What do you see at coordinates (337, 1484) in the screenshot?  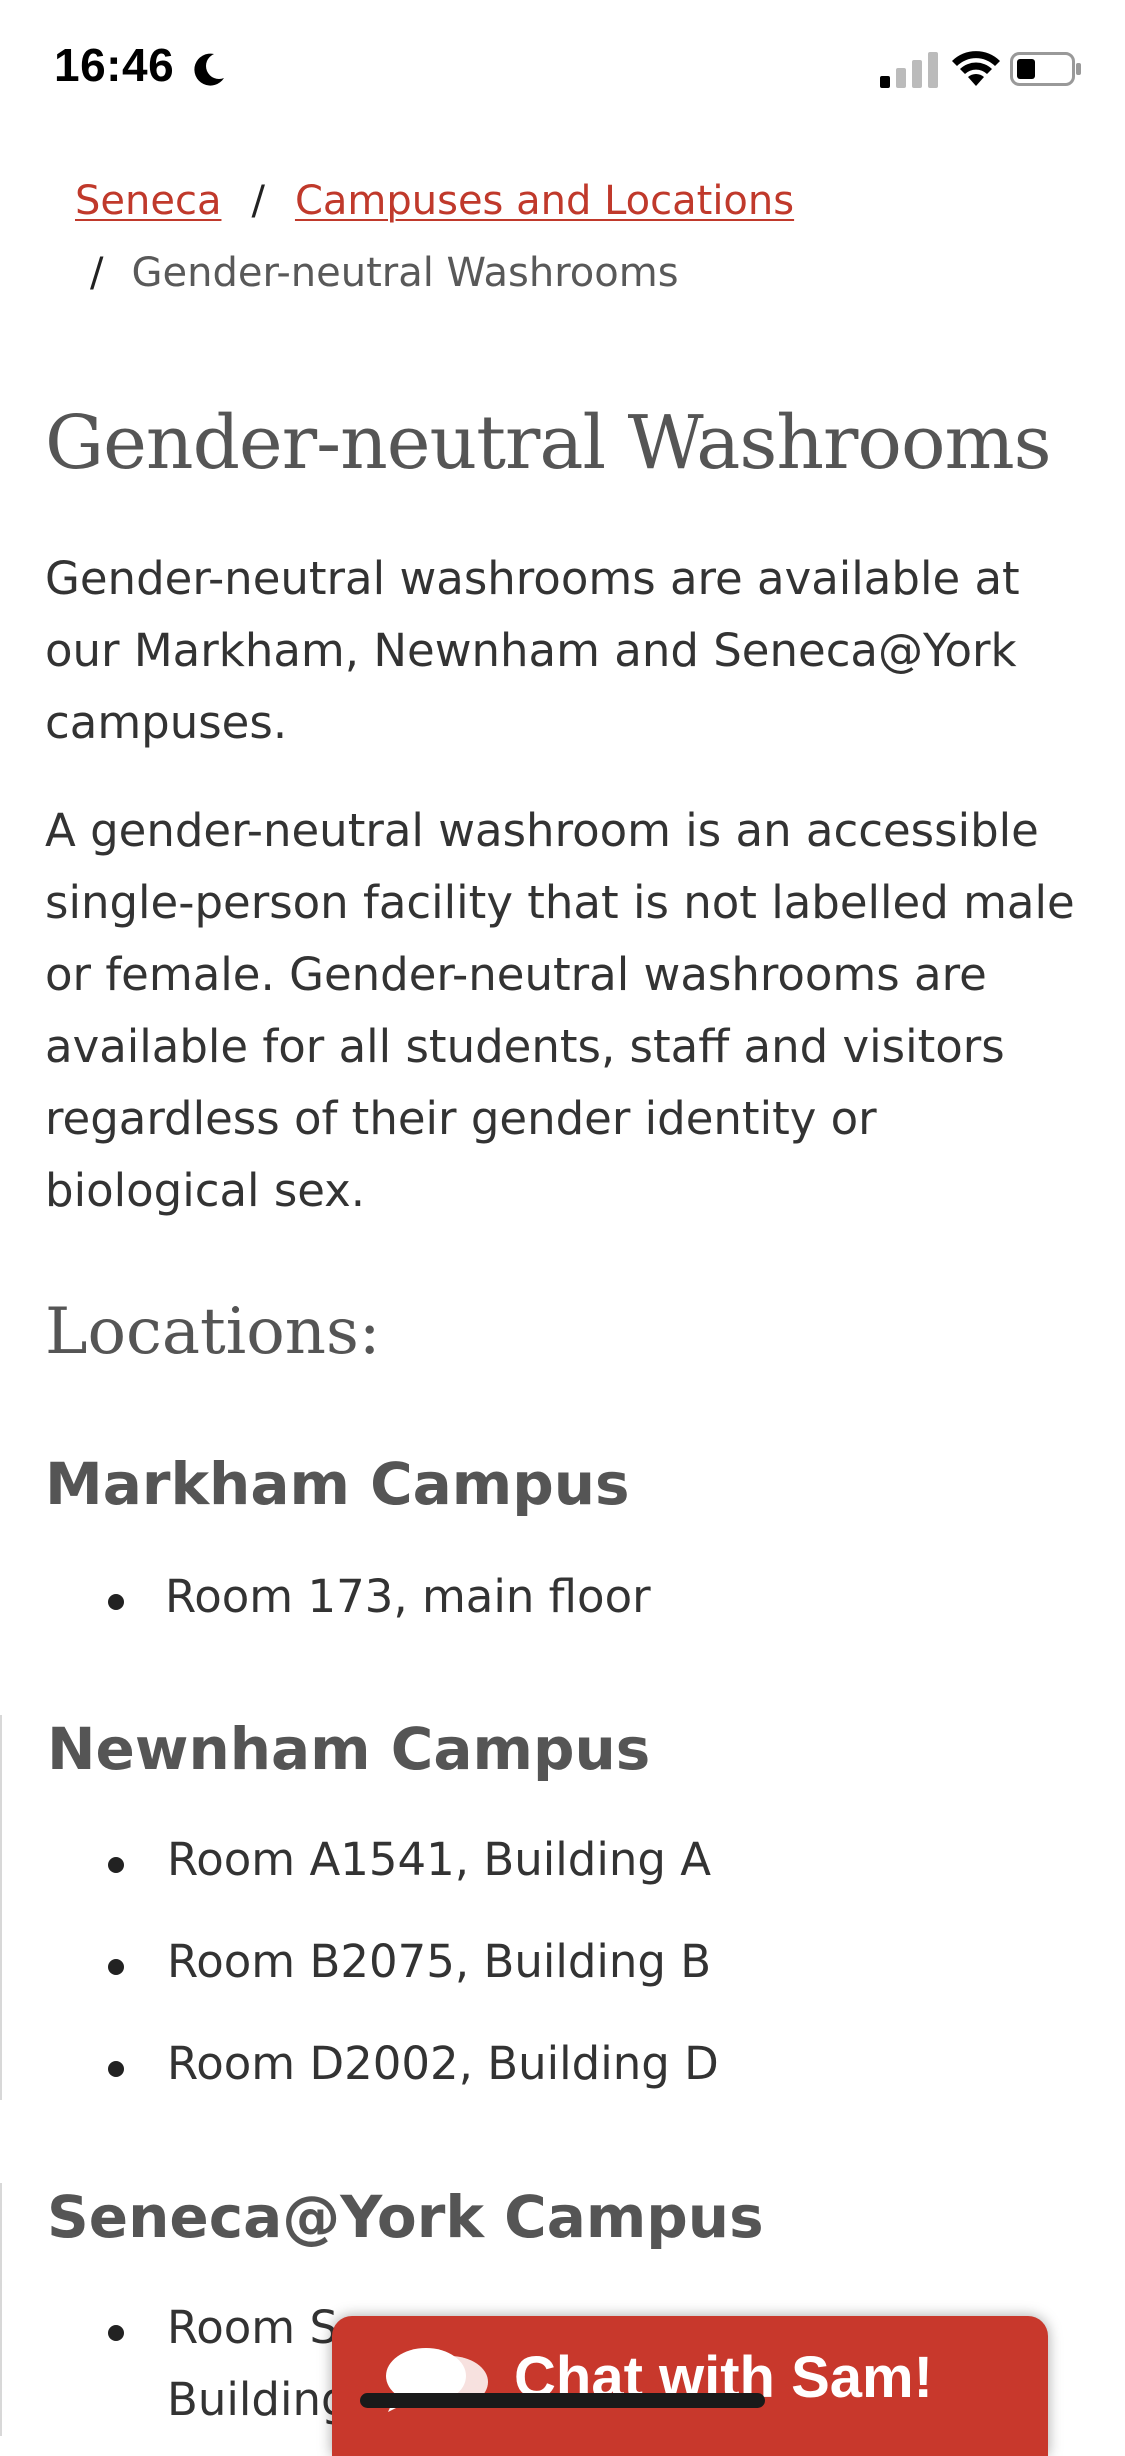 I see `campus-title: Markham Campus` at bounding box center [337, 1484].